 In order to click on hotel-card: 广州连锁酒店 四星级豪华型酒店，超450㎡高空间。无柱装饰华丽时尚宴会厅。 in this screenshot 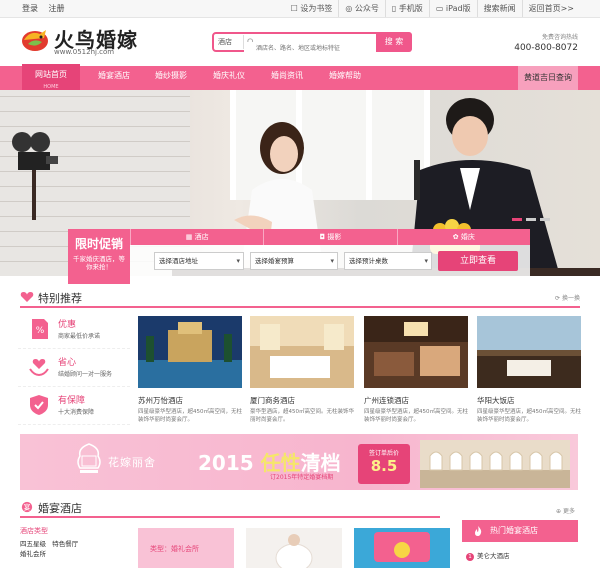, I will do `click(416, 370)`.